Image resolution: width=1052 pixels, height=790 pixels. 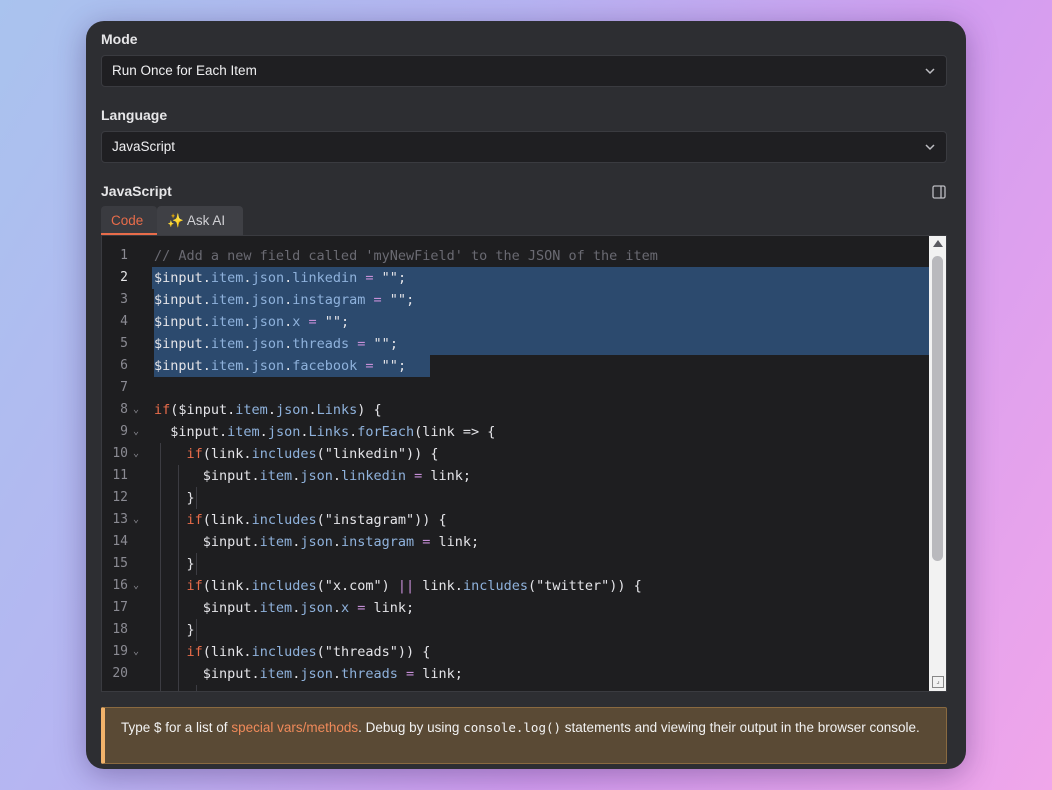 I want to click on scrollbar-thumb, so click(x=937, y=408).